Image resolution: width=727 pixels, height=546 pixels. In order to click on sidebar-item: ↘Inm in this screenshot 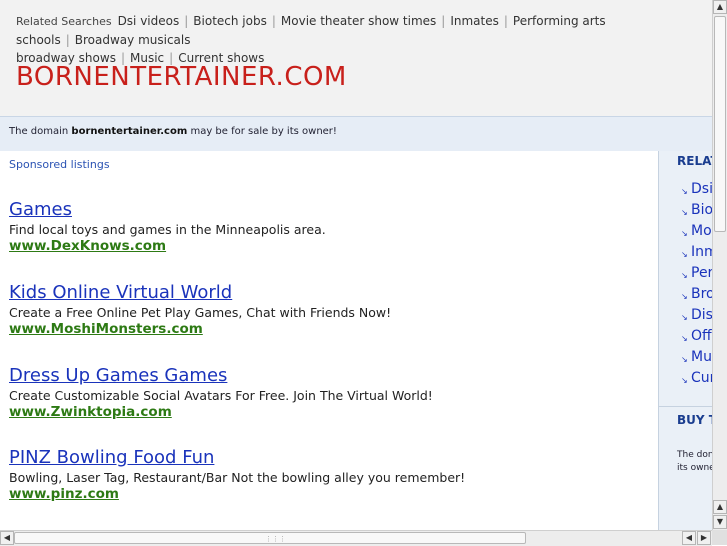, I will do `click(697, 252)`.